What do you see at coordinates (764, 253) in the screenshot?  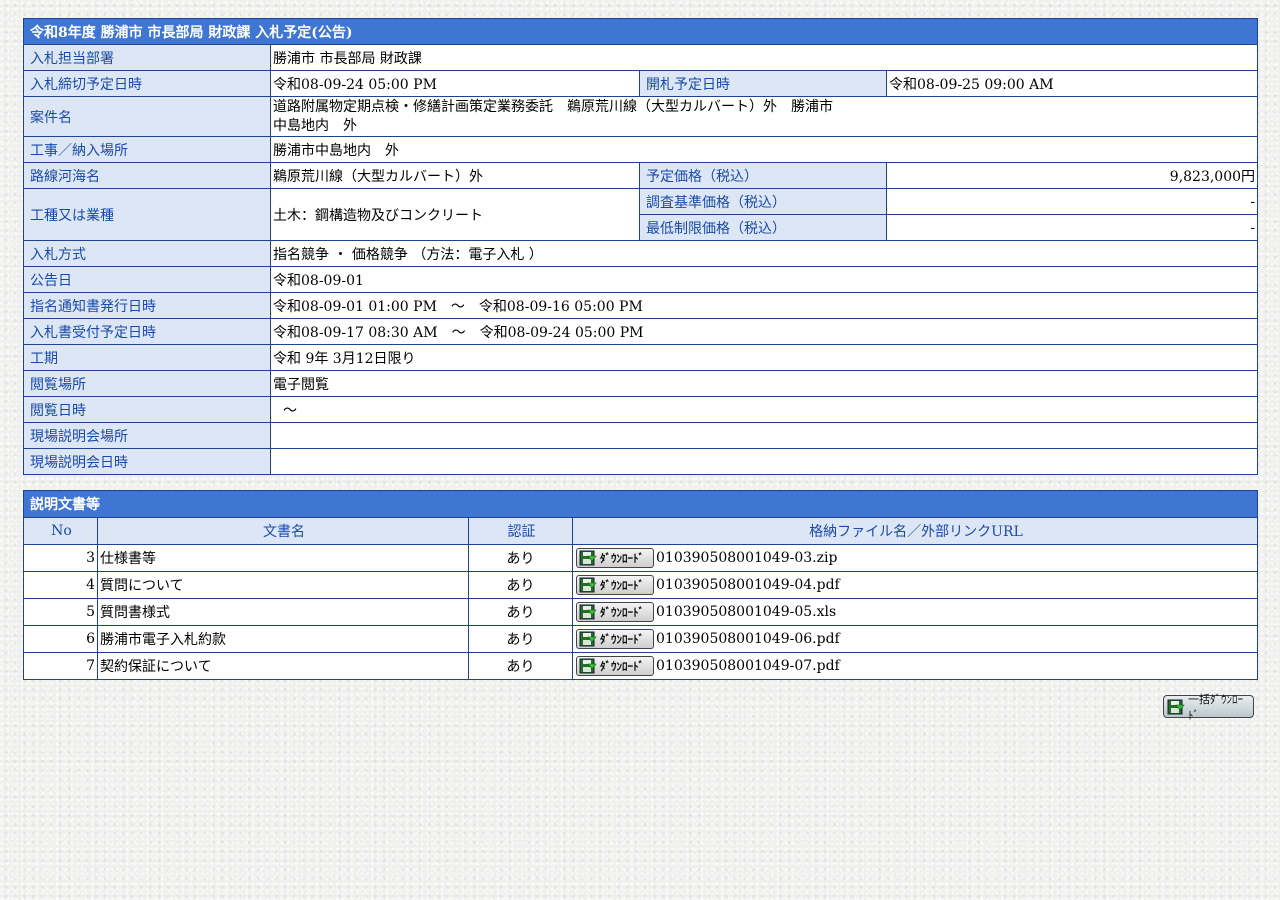 I see `method-value: 指名競争 ・ 価格競争 （方法：電子入札 ）` at bounding box center [764, 253].